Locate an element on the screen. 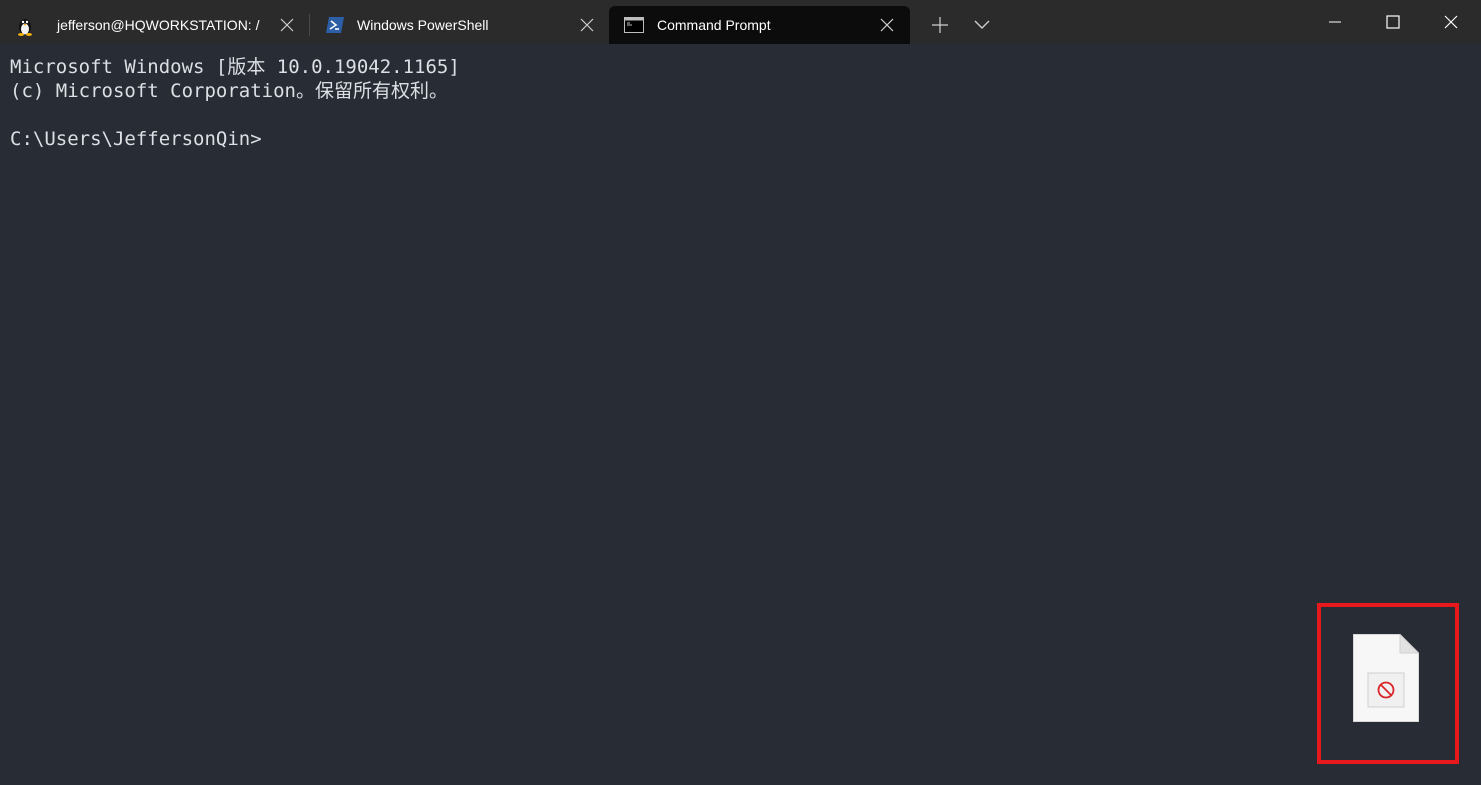 Image resolution: width=1481 pixels, height=785 pixels. tab-linux: jefferson@HQWORKSTATION: / is located at coordinates (154, 25).